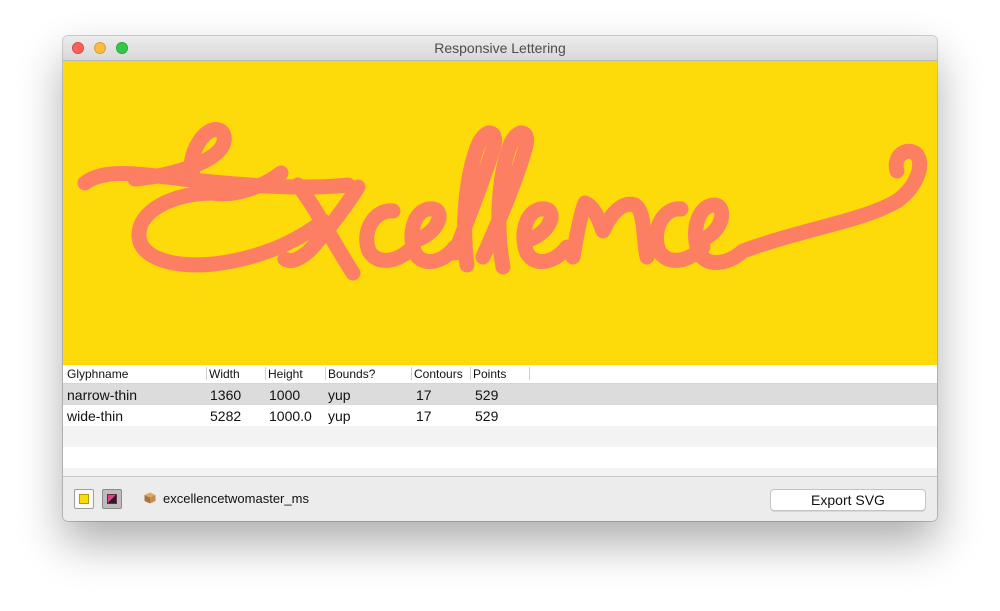  I want to click on cell-glyphname: narrow-thin, so click(102, 395).